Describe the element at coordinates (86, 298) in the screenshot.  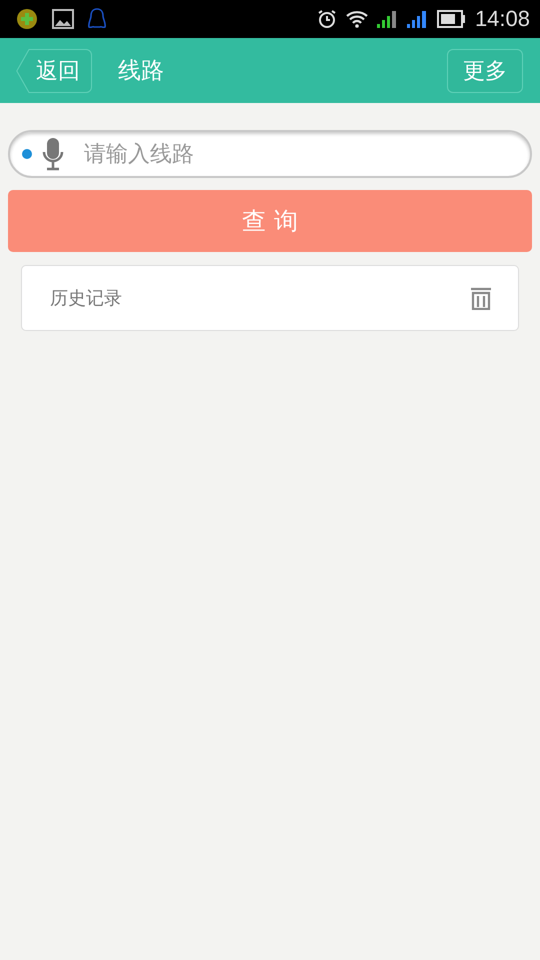
I see `history-label: 历史记录` at that location.